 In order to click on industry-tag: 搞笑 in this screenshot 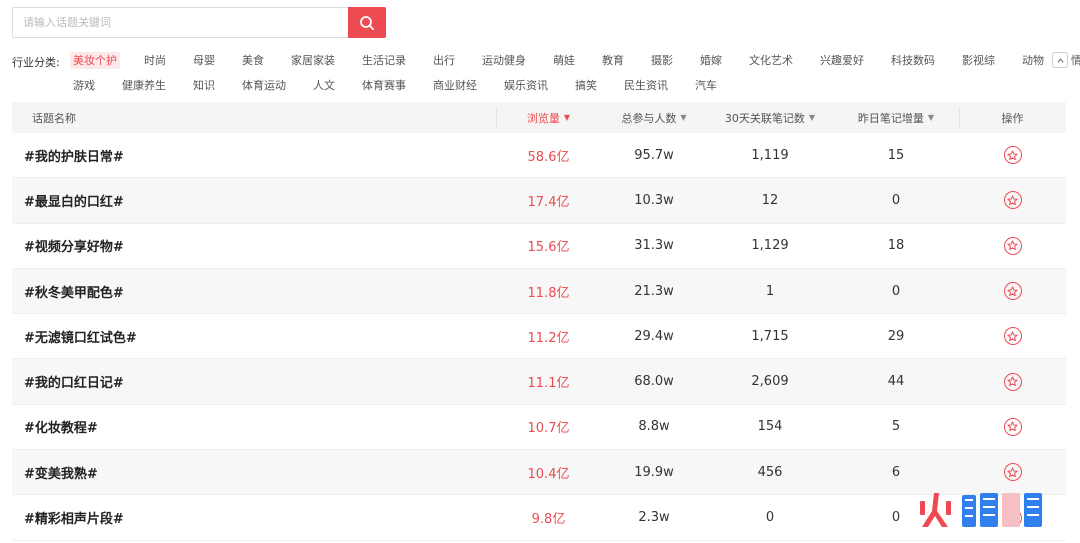, I will do `click(586, 85)`.